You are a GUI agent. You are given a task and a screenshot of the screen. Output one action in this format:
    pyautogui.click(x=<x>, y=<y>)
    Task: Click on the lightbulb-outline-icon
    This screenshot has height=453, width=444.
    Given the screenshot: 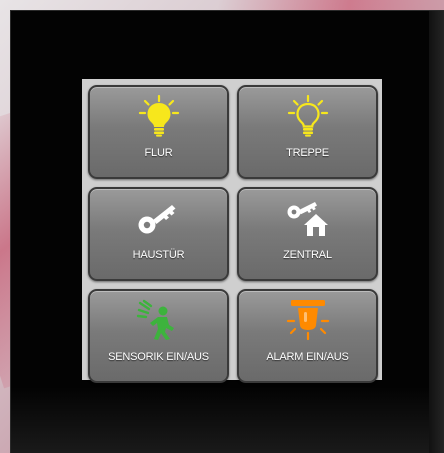 What is the action you would take?
    pyautogui.click(x=308, y=116)
    